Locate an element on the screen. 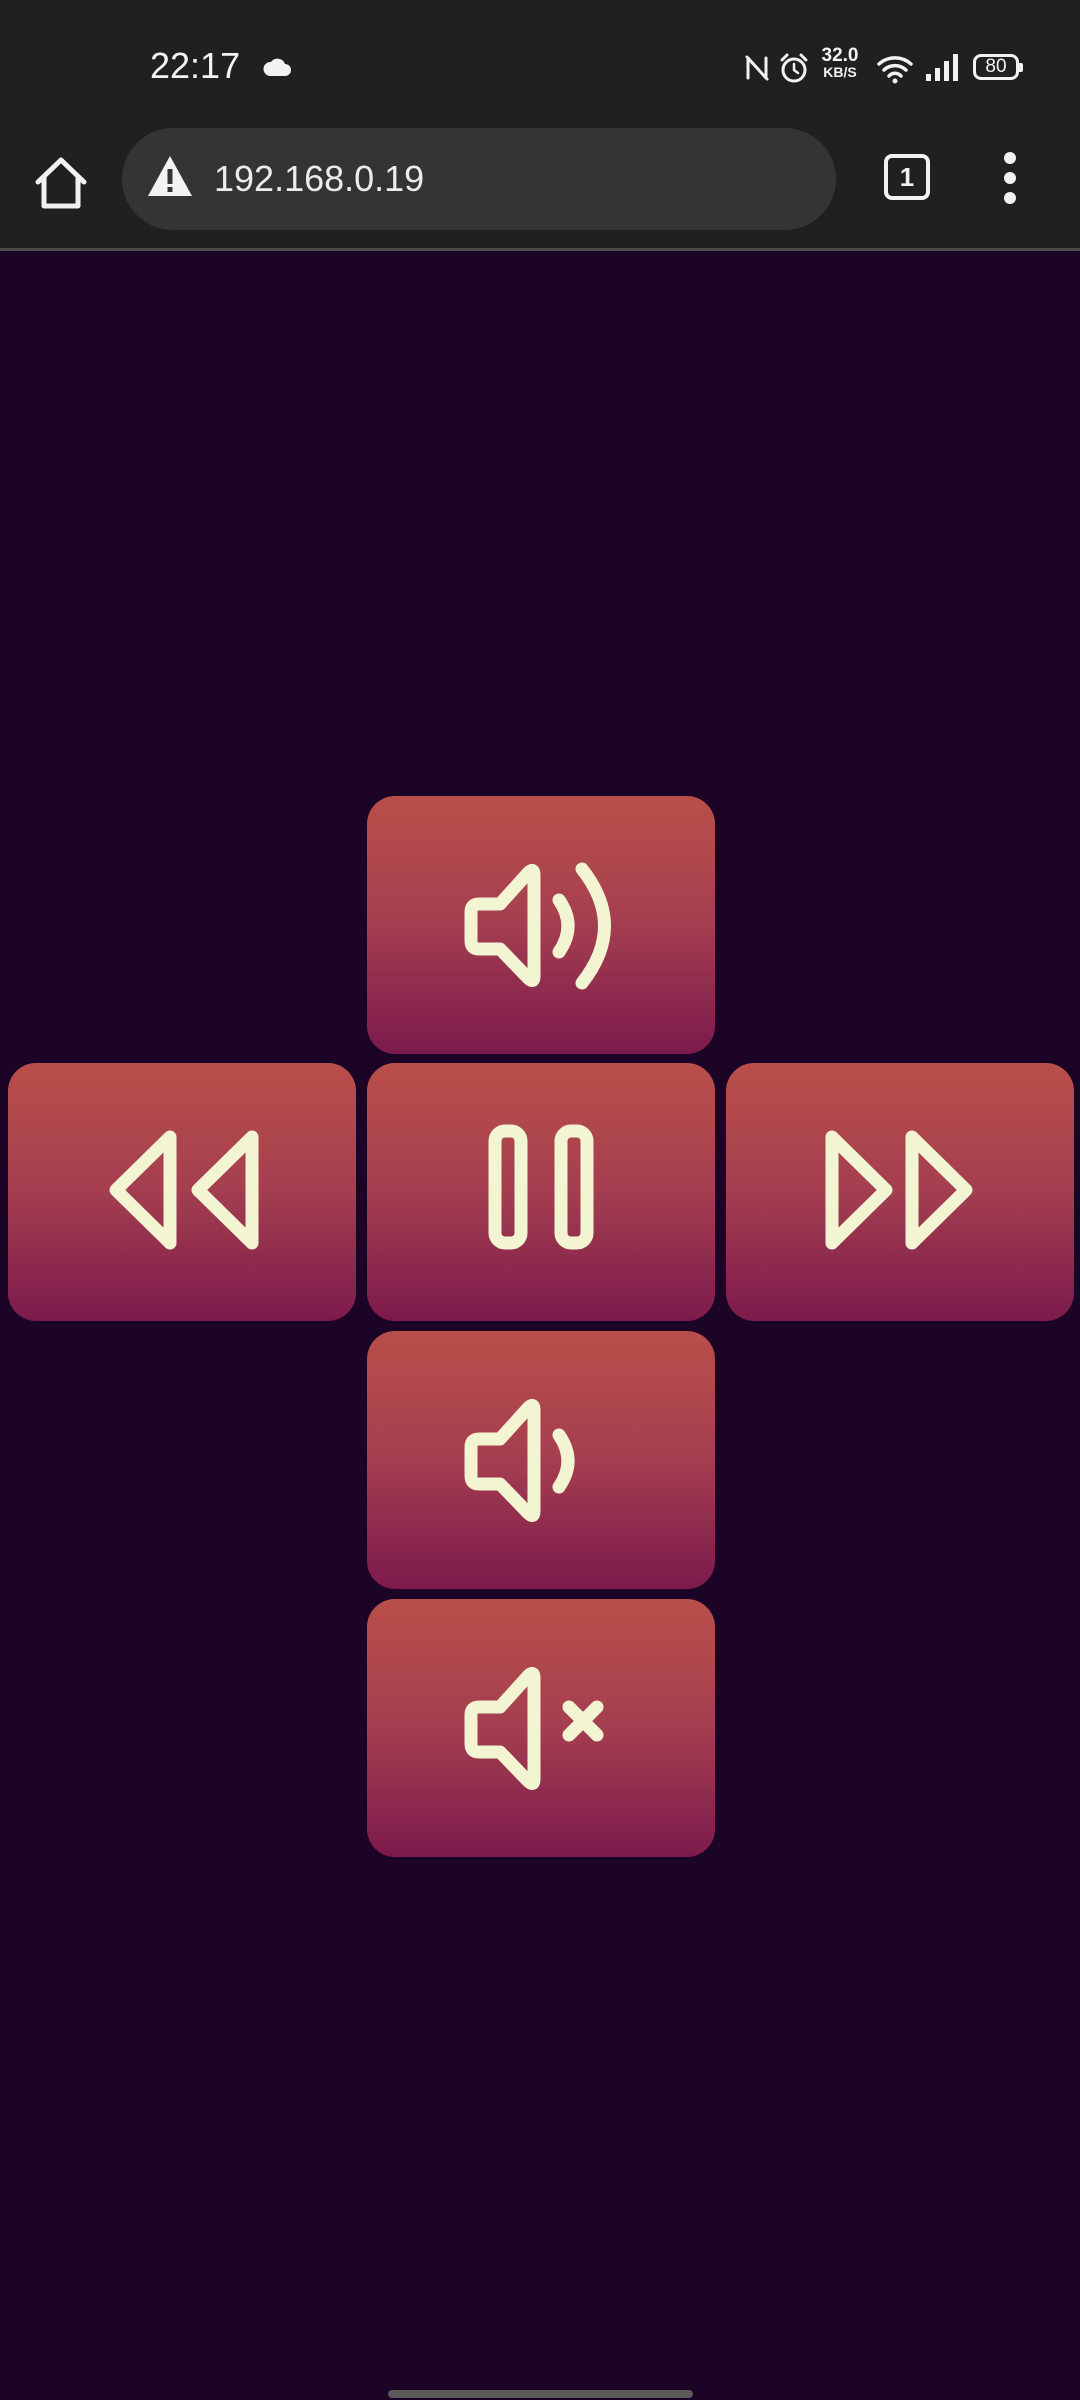  wifi-icon is located at coordinates (895, 70).